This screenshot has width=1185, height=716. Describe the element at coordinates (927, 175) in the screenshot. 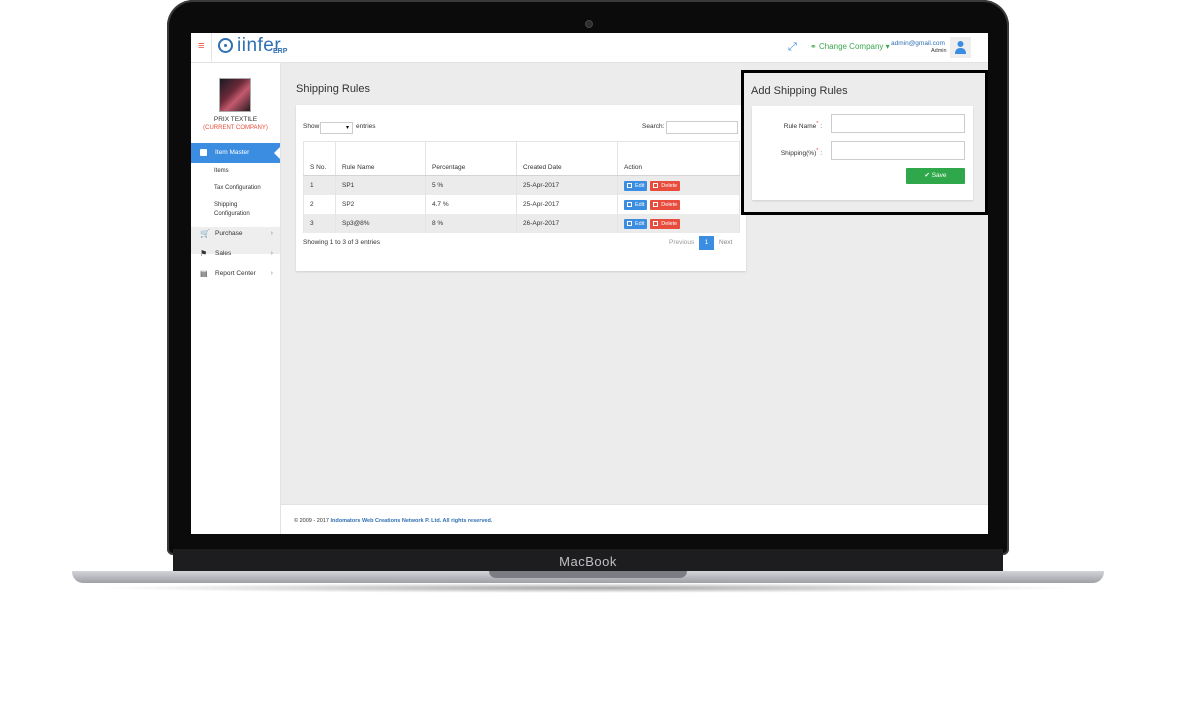

I see `check-icon: ✔` at that location.